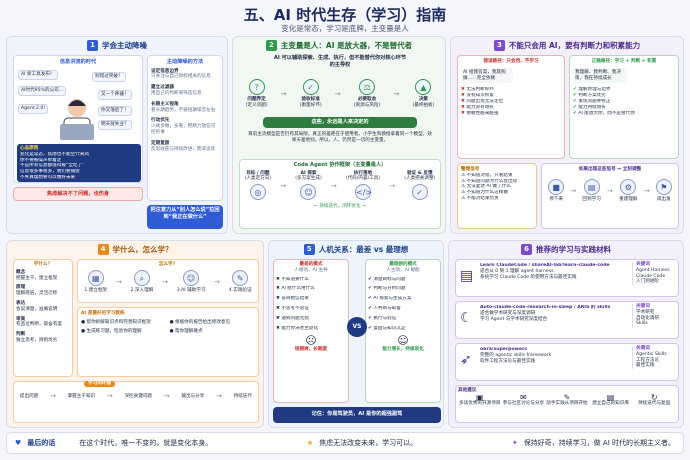 The height and width of the screenshot is (460, 690). Describe the element at coordinates (368, 443) in the screenshot. I see `footer-text: 焦虑无法改变未来，学习可以。` at that location.